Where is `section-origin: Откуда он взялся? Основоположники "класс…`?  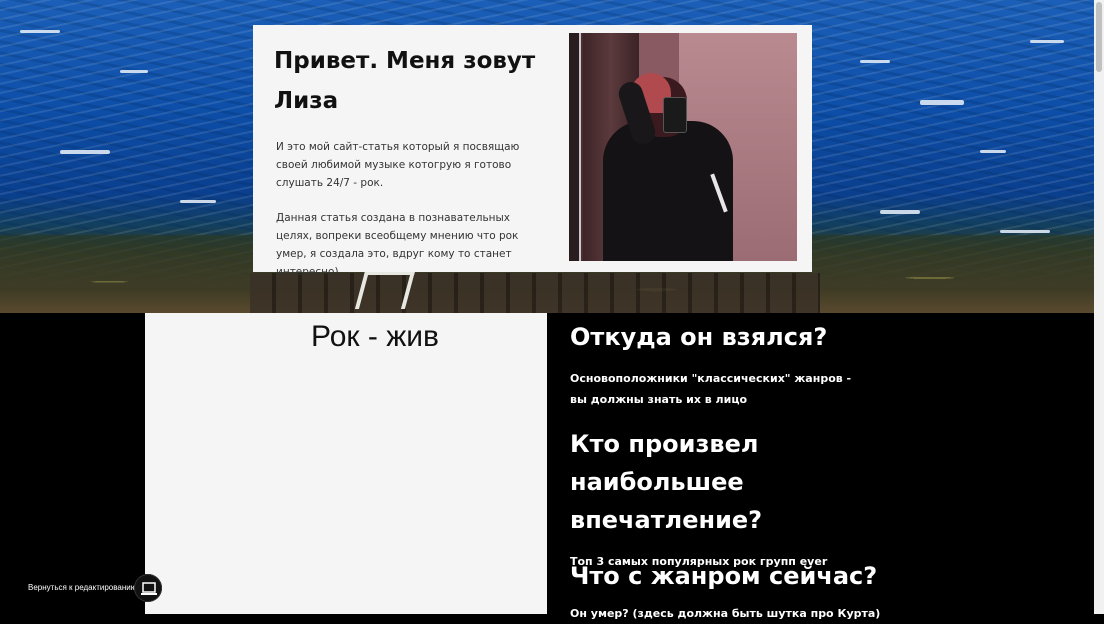 section-origin: Откуда он взялся? Основоположники "класс… is located at coordinates (750, 364).